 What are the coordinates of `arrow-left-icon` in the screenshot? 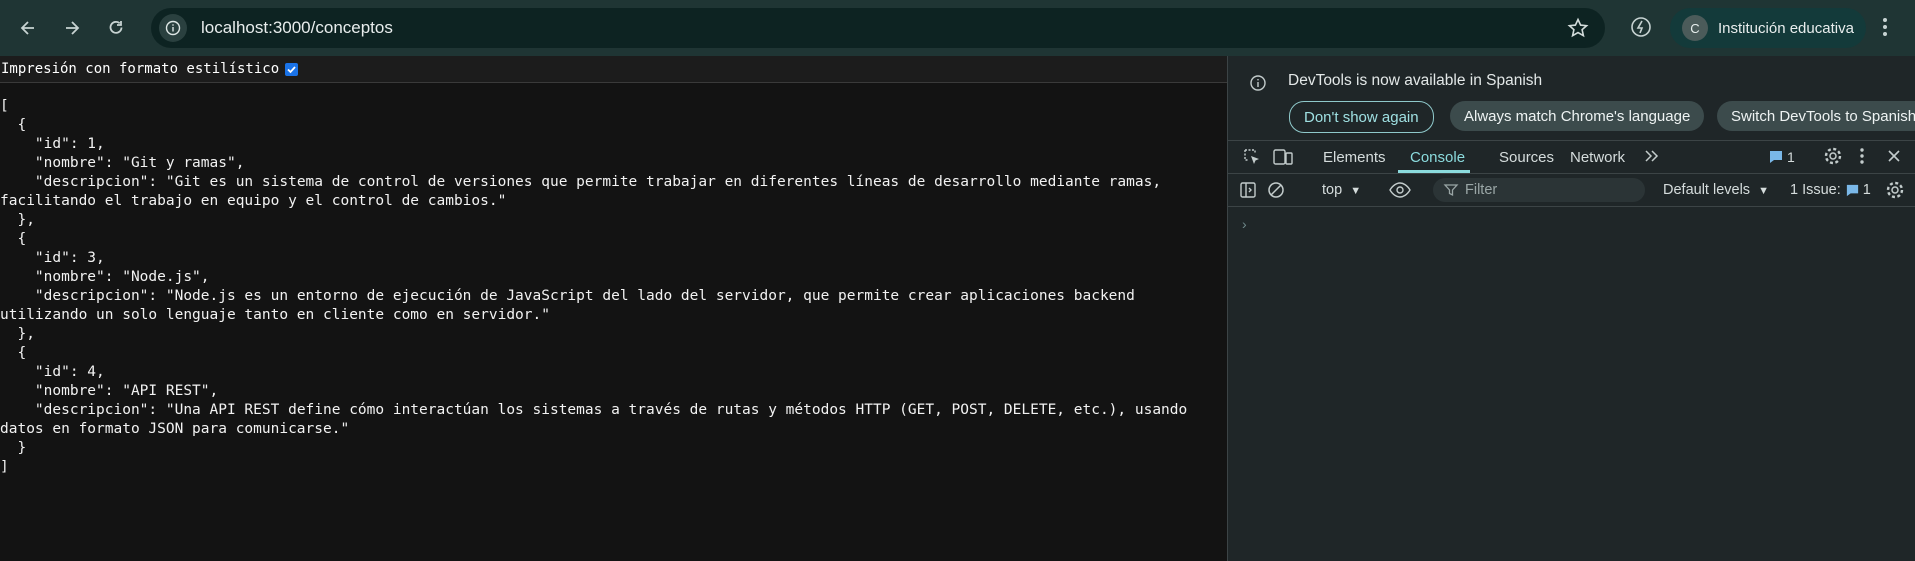 It's located at (27, 28).